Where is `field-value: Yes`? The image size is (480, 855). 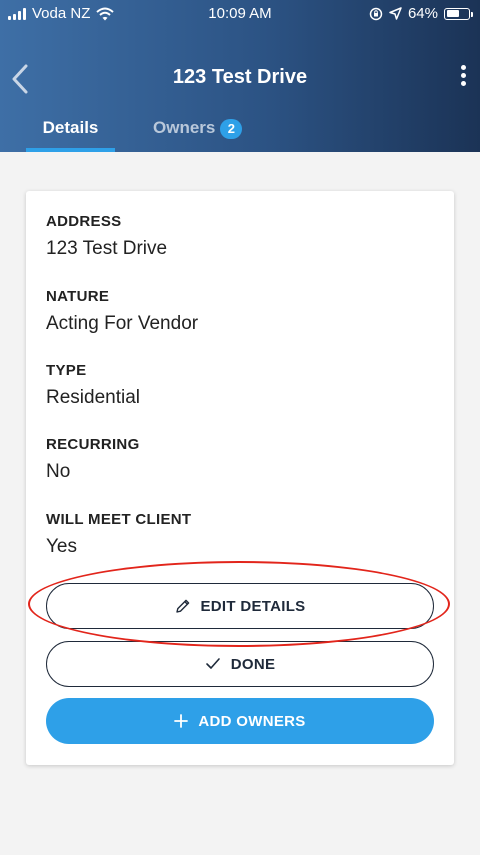
field-value: Yes is located at coordinates (61, 546).